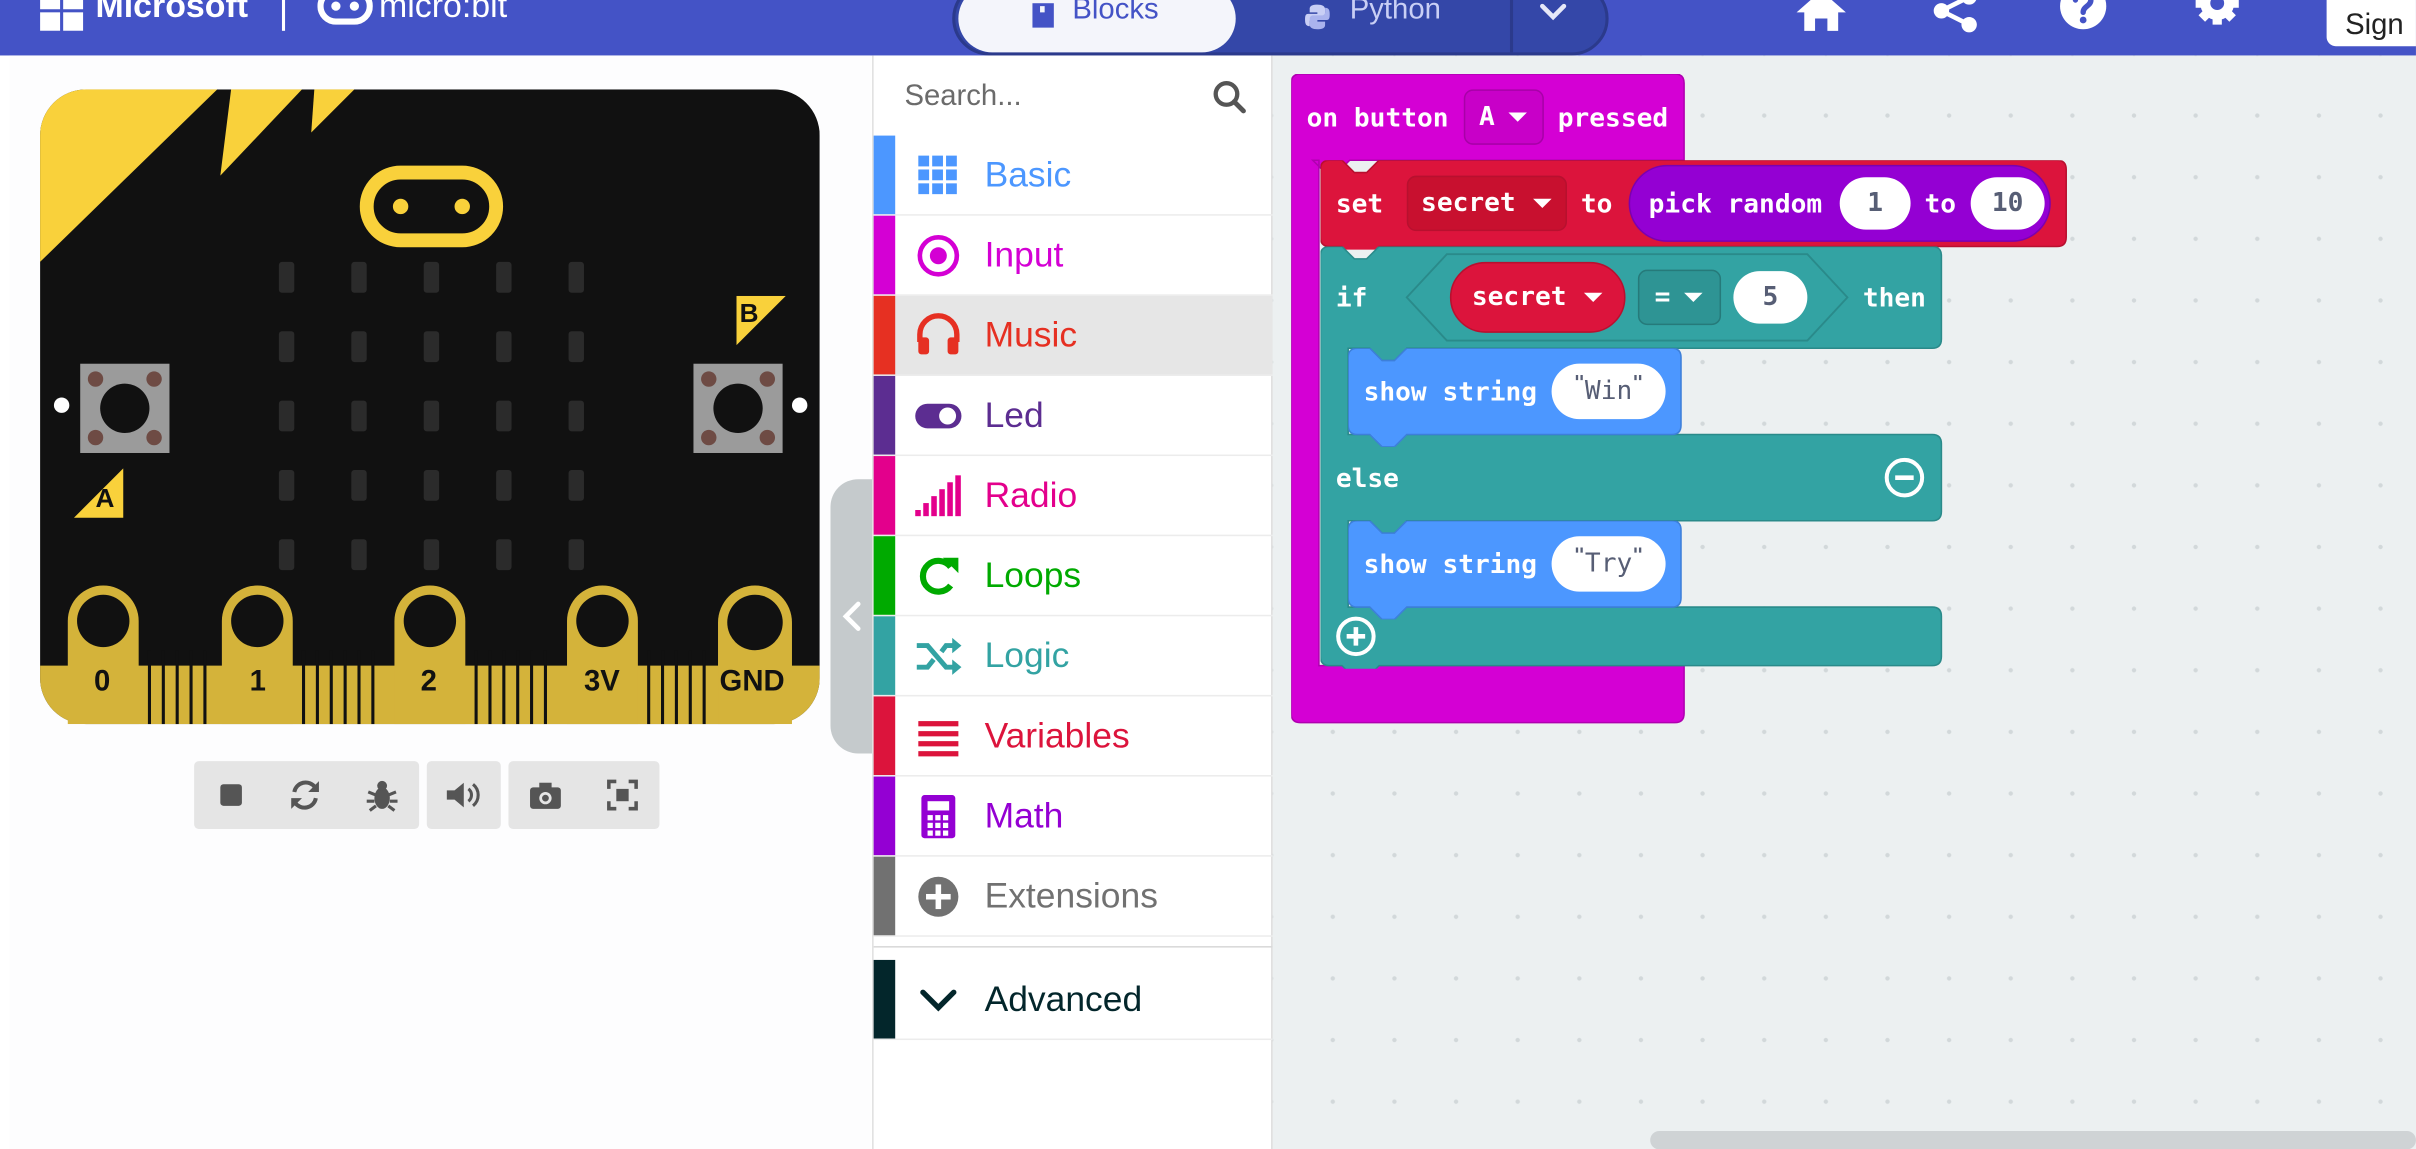 The width and height of the screenshot is (2416, 1149). Describe the element at coordinates (1468, 203) in the screenshot. I see `secret-variable-name: secret` at that location.